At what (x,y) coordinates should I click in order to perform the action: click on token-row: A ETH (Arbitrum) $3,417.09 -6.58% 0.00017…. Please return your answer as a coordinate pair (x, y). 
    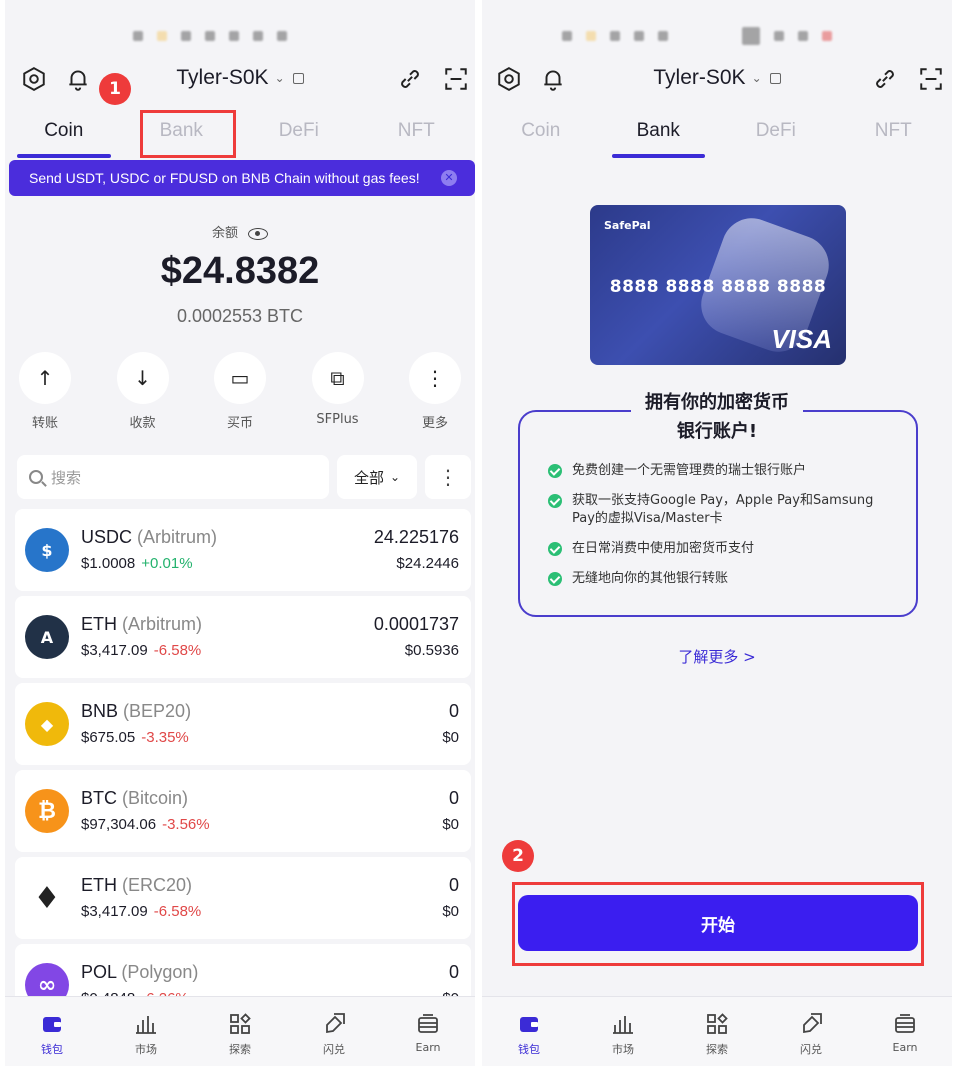
    Looking at the image, I should click on (243, 637).